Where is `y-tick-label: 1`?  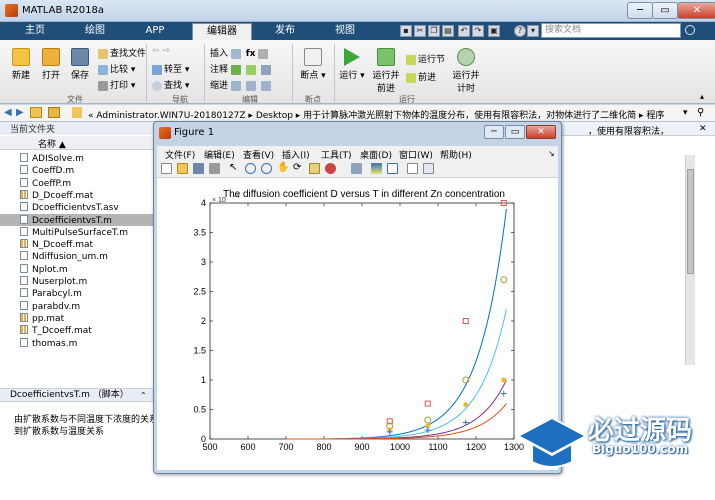 y-tick-label: 1 is located at coordinates (203, 380).